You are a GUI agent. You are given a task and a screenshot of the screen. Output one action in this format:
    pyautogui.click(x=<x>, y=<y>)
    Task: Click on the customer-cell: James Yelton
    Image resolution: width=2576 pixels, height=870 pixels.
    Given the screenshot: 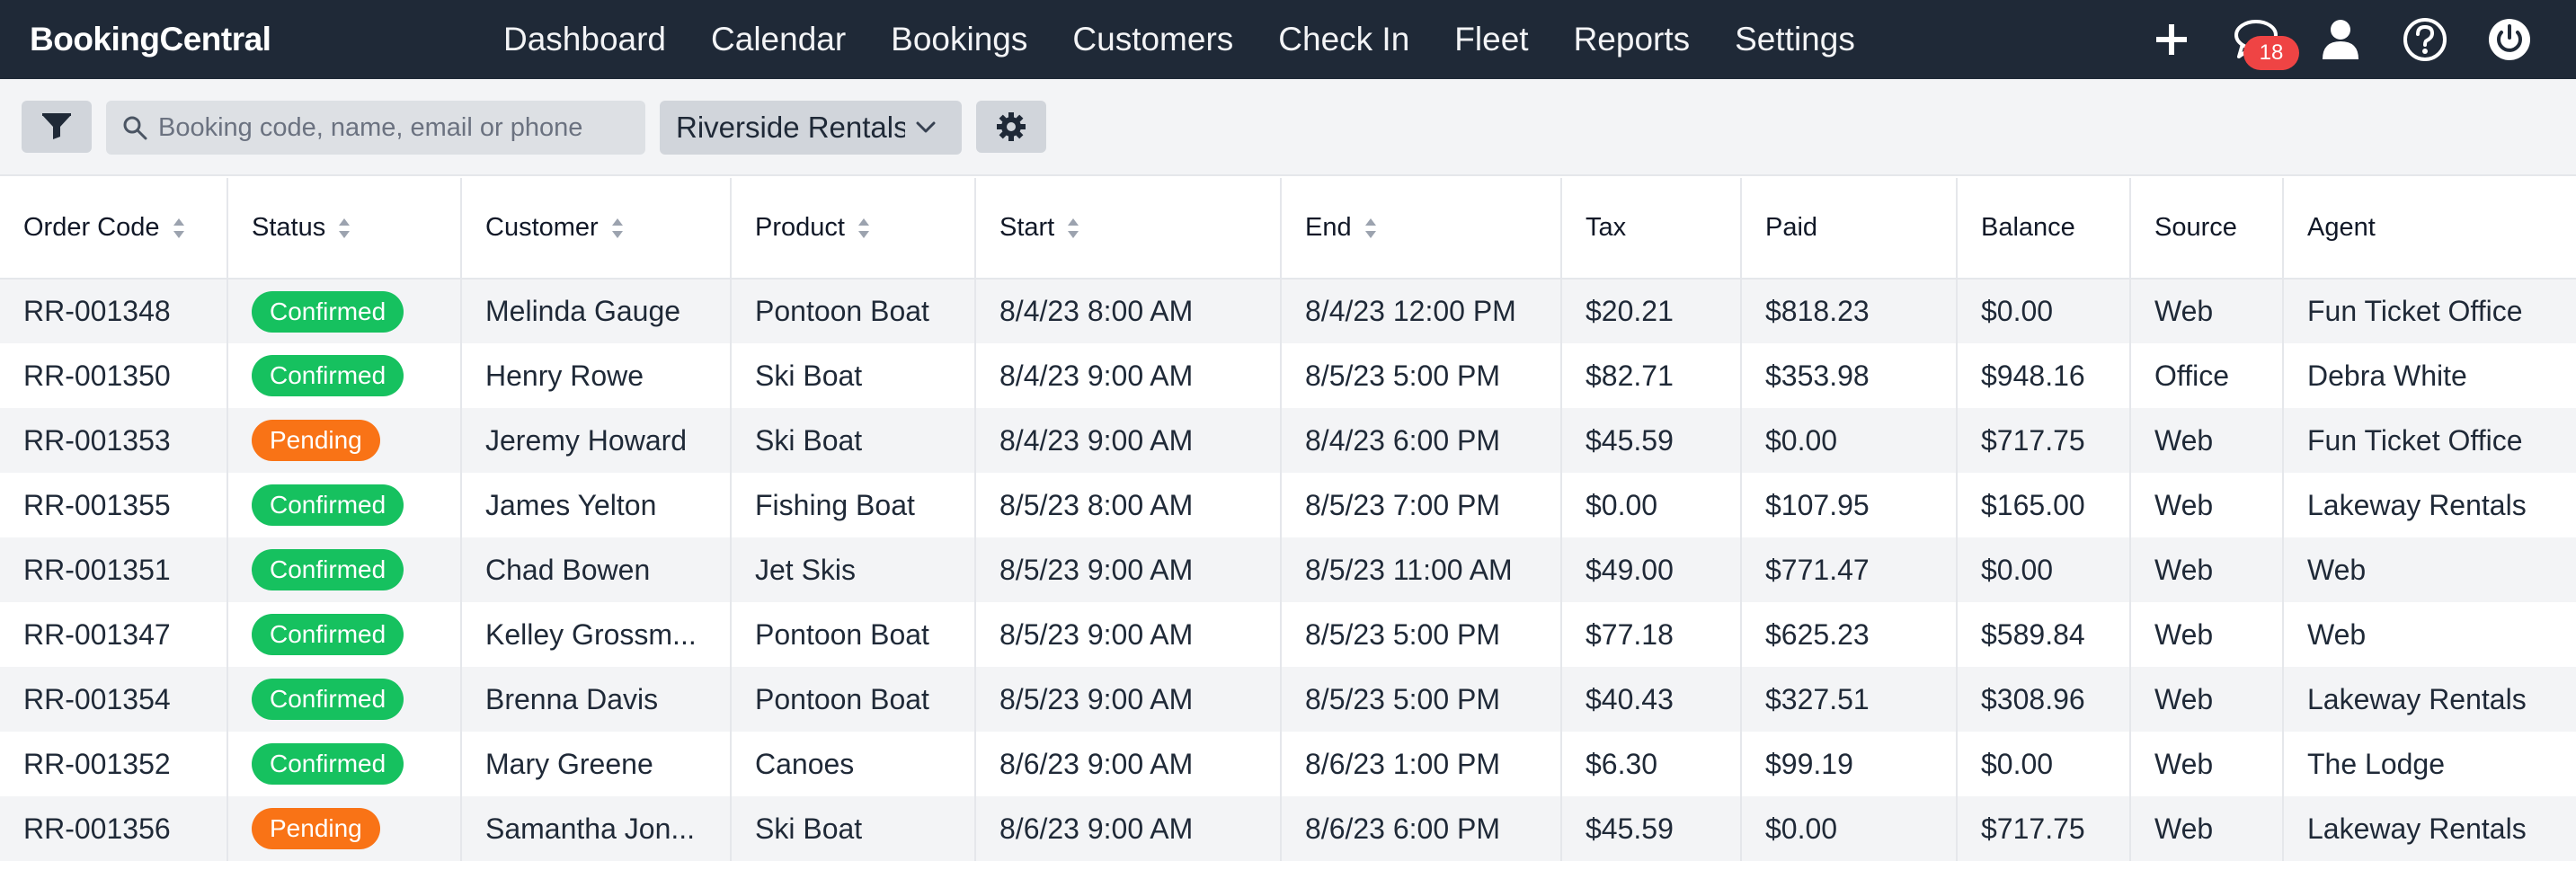 What is the action you would take?
    pyautogui.click(x=596, y=505)
    